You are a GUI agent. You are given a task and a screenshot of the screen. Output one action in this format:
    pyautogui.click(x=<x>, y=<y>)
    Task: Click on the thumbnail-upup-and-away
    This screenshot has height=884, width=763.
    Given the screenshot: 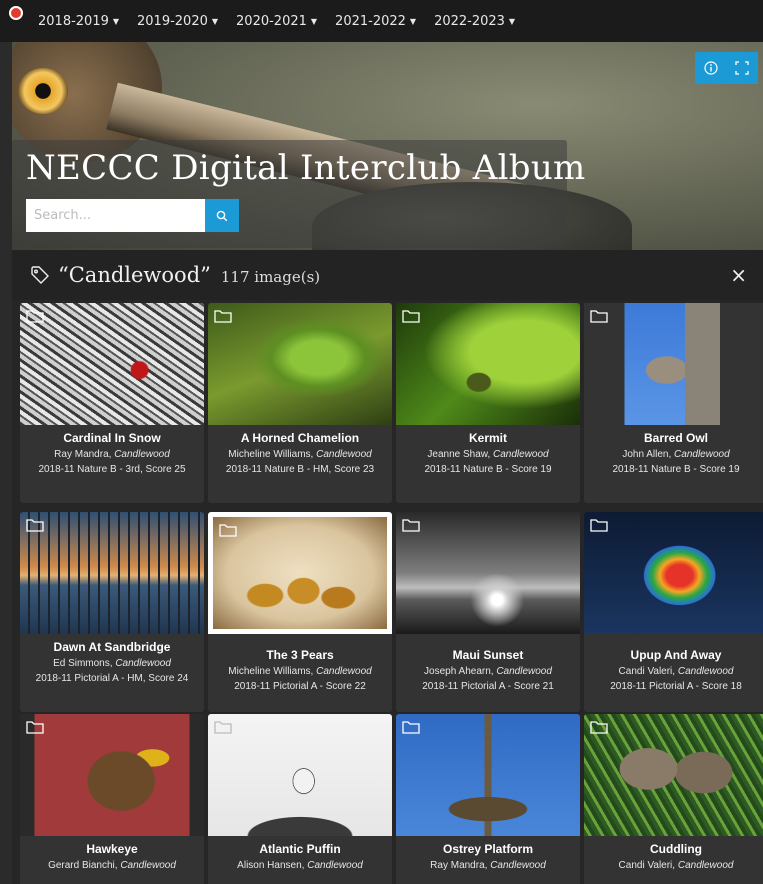 What is the action you would take?
    pyautogui.click(x=673, y=573)
    